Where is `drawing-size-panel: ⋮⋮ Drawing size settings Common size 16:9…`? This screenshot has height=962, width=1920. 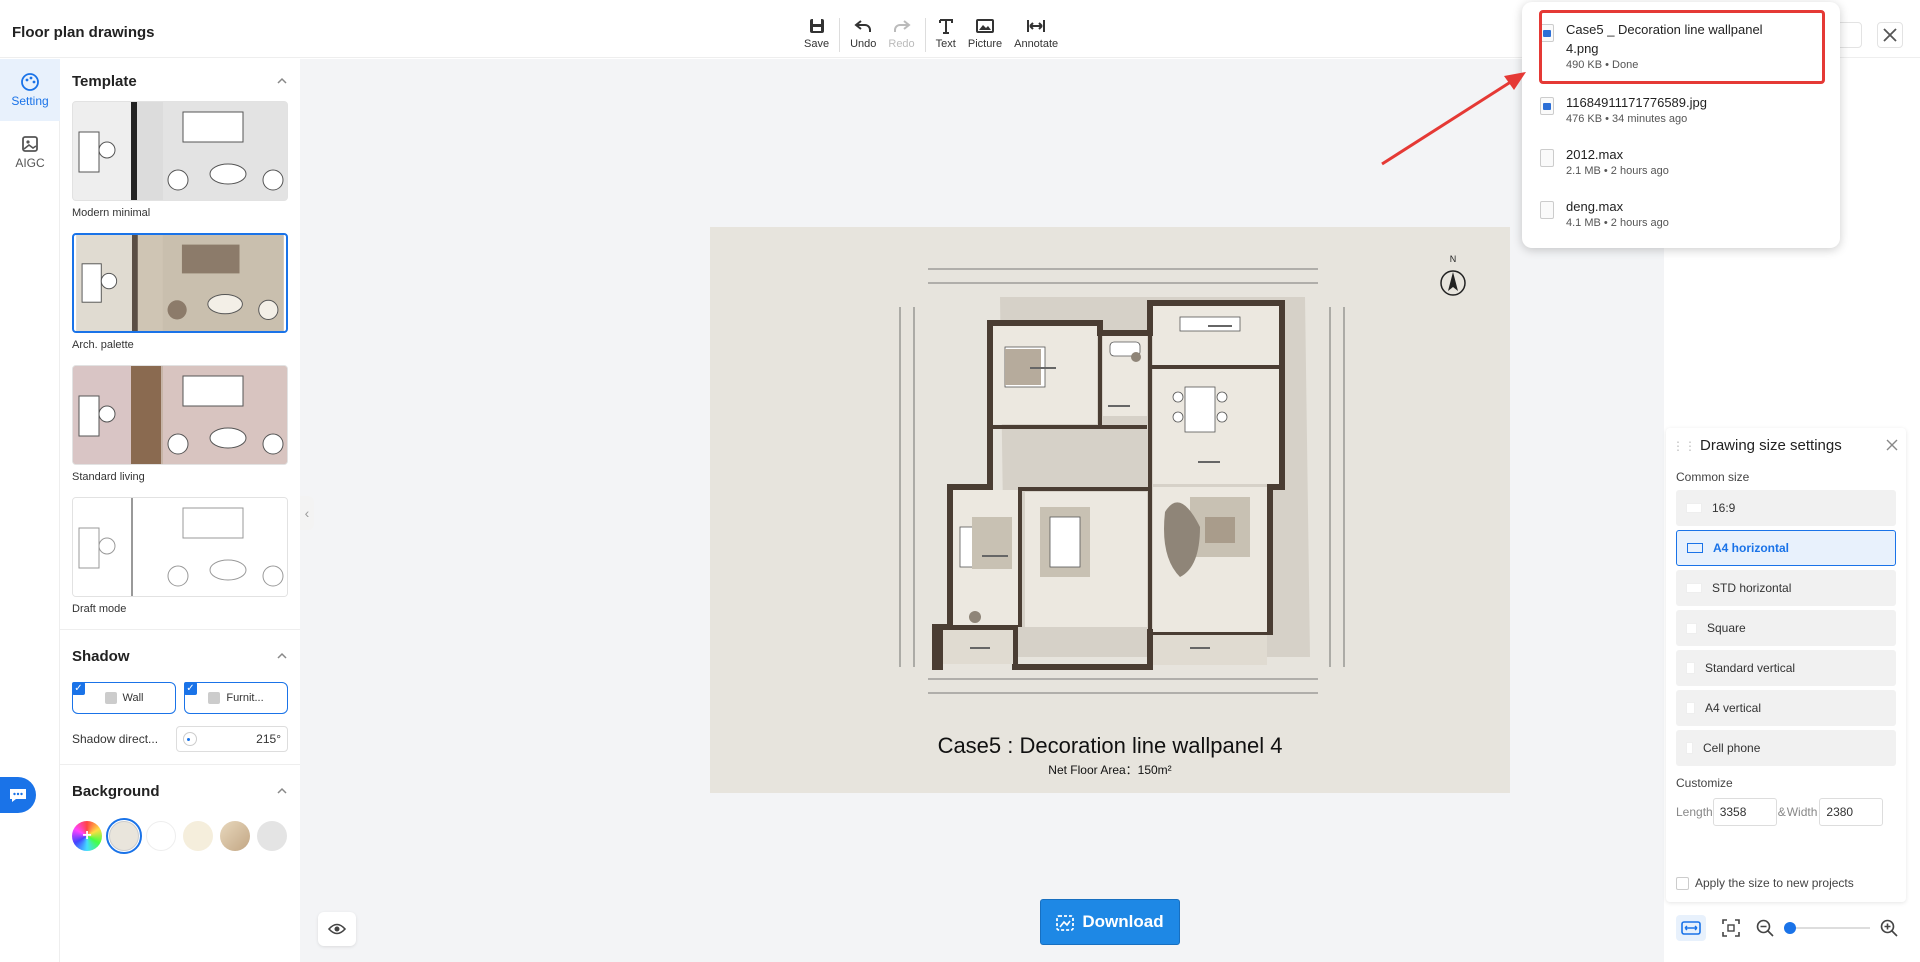
drawing-size-panel: ⋮⋮ Drawing size settings Common size 16:9… is located at coordinates (1786, 665).